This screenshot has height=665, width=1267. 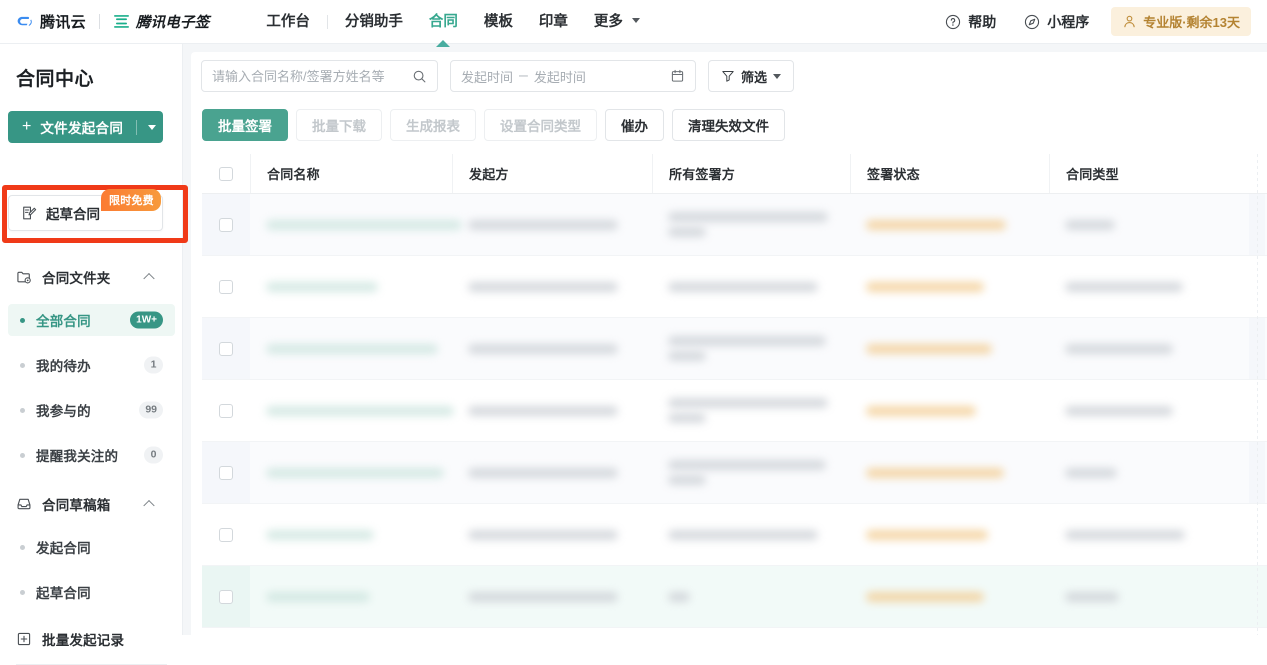 I want to click on nav-item-label: 分销助手, so click(x=374, y=22).